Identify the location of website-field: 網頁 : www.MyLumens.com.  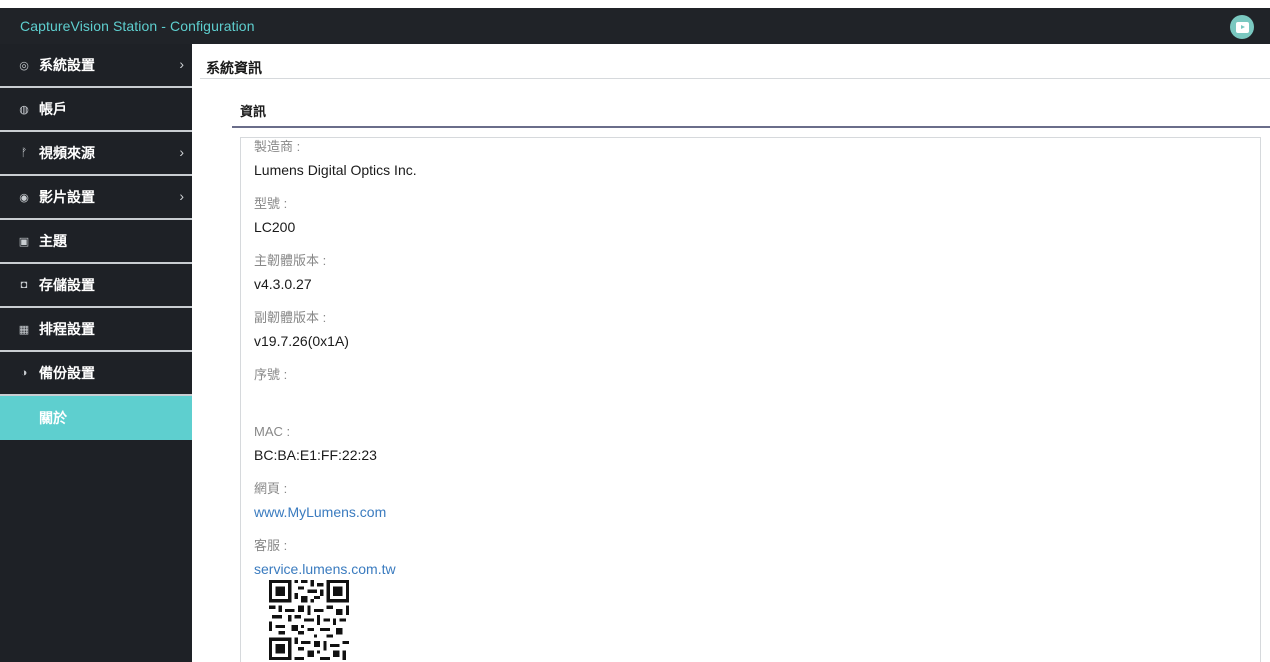
(335, 508).